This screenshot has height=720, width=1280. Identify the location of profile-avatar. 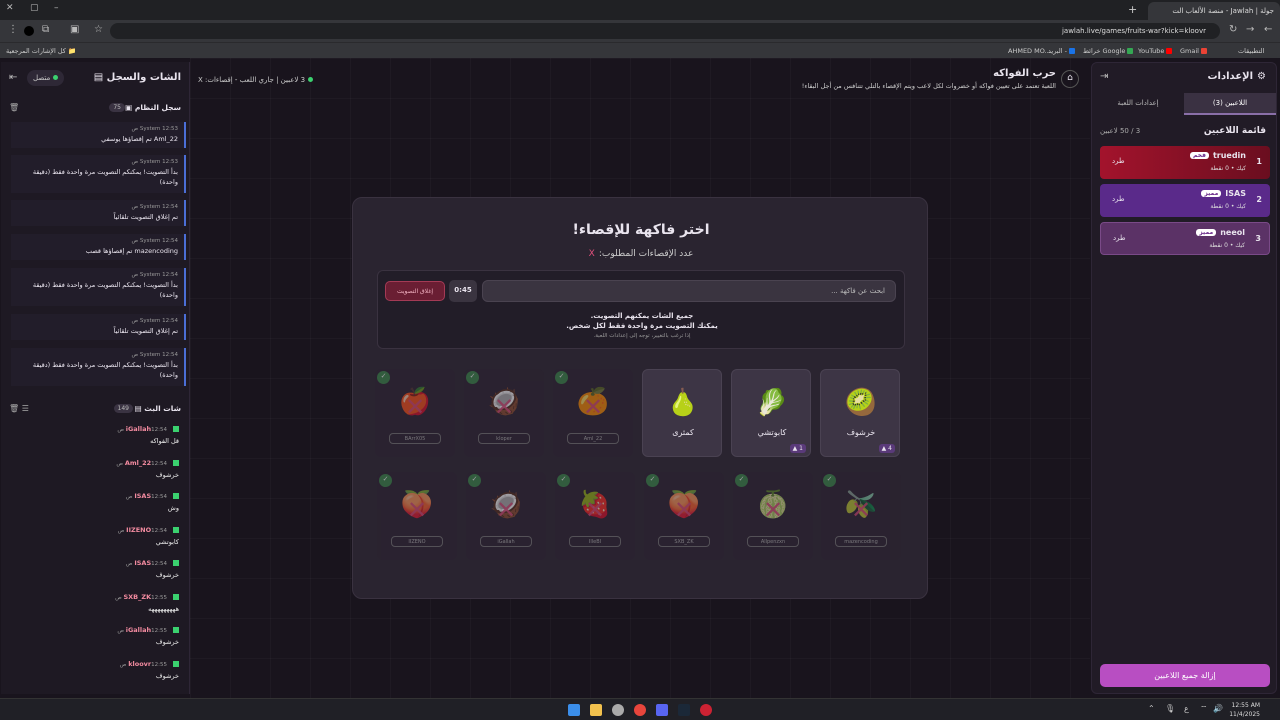
(29, 31).